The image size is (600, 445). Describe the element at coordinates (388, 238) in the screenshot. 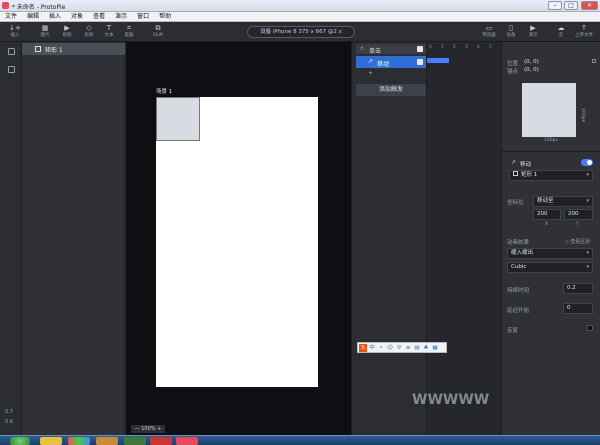

I see `interactions-panel` at that location.